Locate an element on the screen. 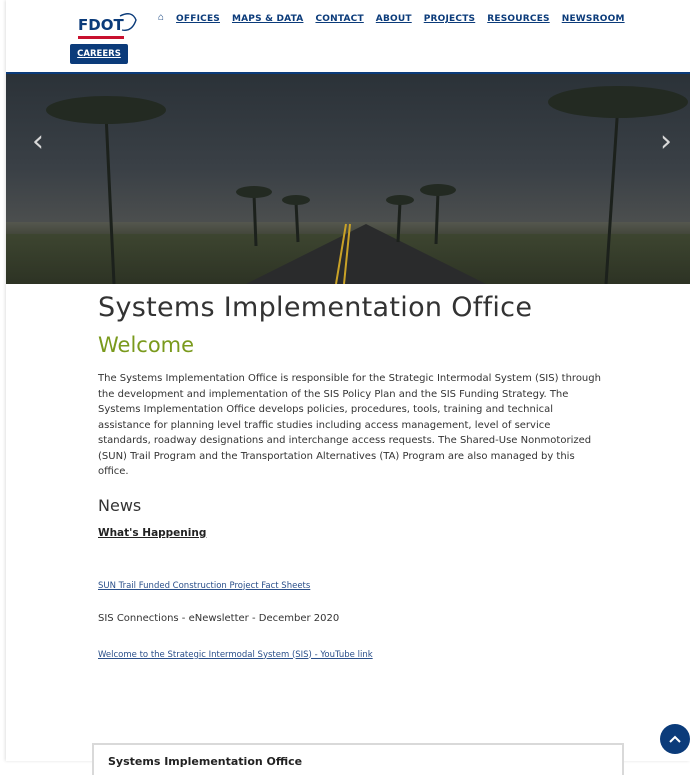 The height and width of the screenshot is (775, 690). careers-button: CAREERS is located at coordinates (99, 54).